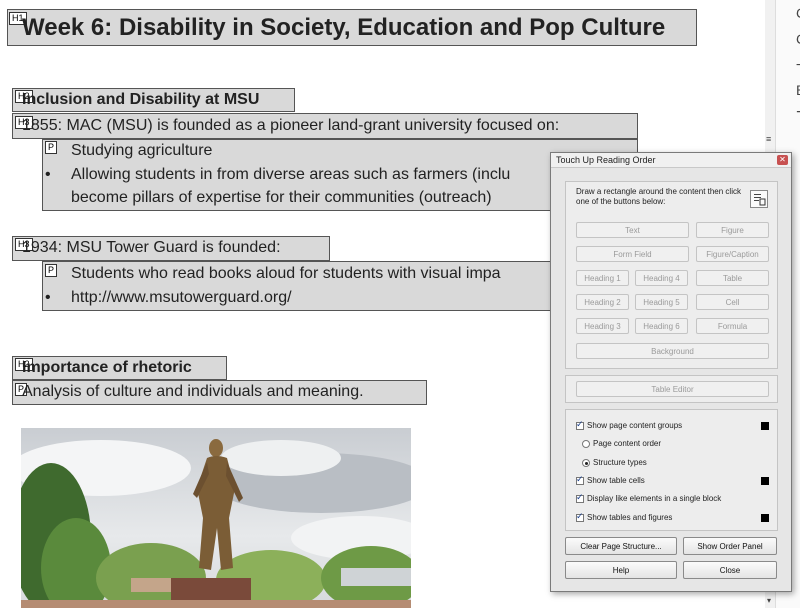 The image size is (800, 608). I want to click on section-heading: Inclusion and Disability at MSU, so click(141, 99).